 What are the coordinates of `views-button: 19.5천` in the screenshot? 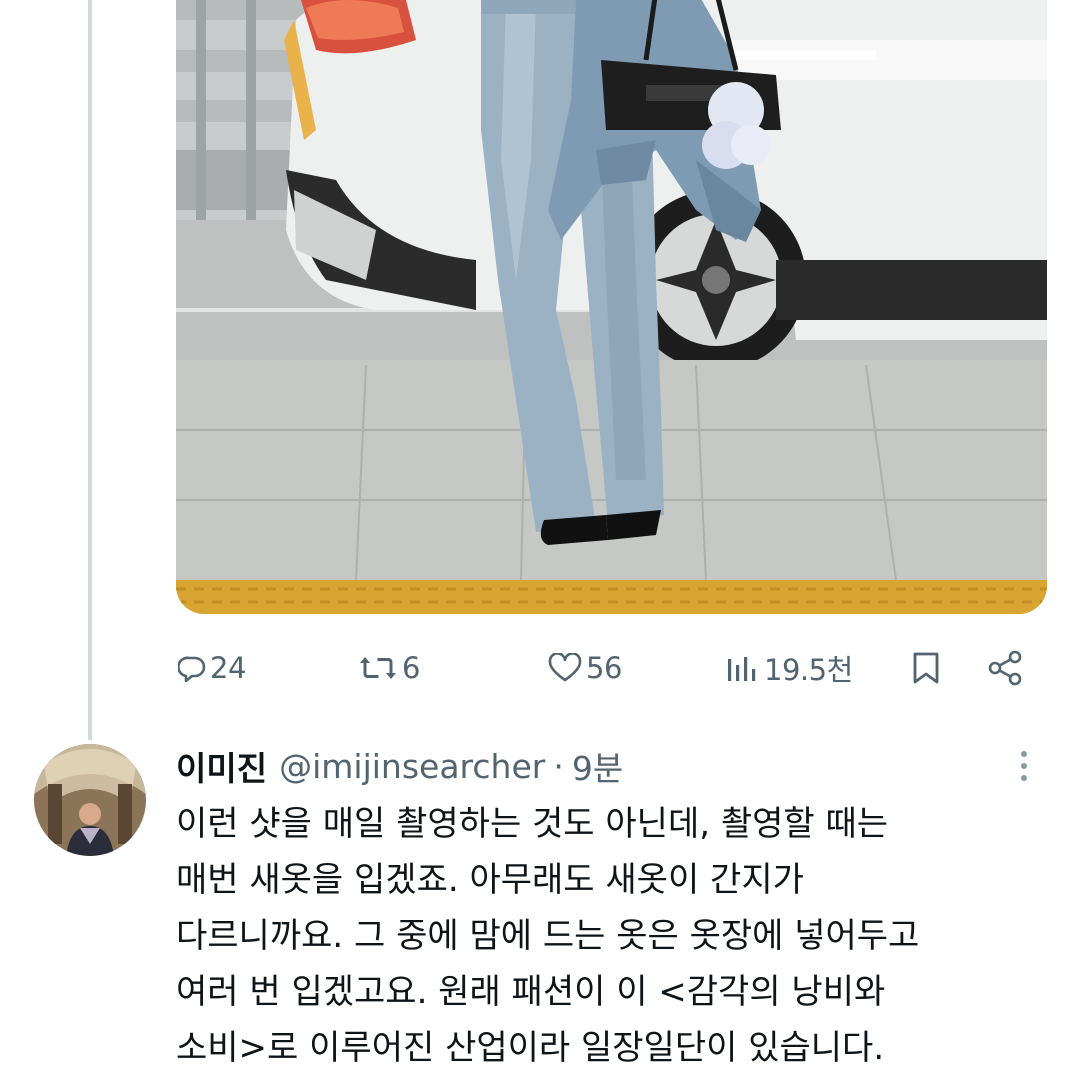 It's located at (789, 668).